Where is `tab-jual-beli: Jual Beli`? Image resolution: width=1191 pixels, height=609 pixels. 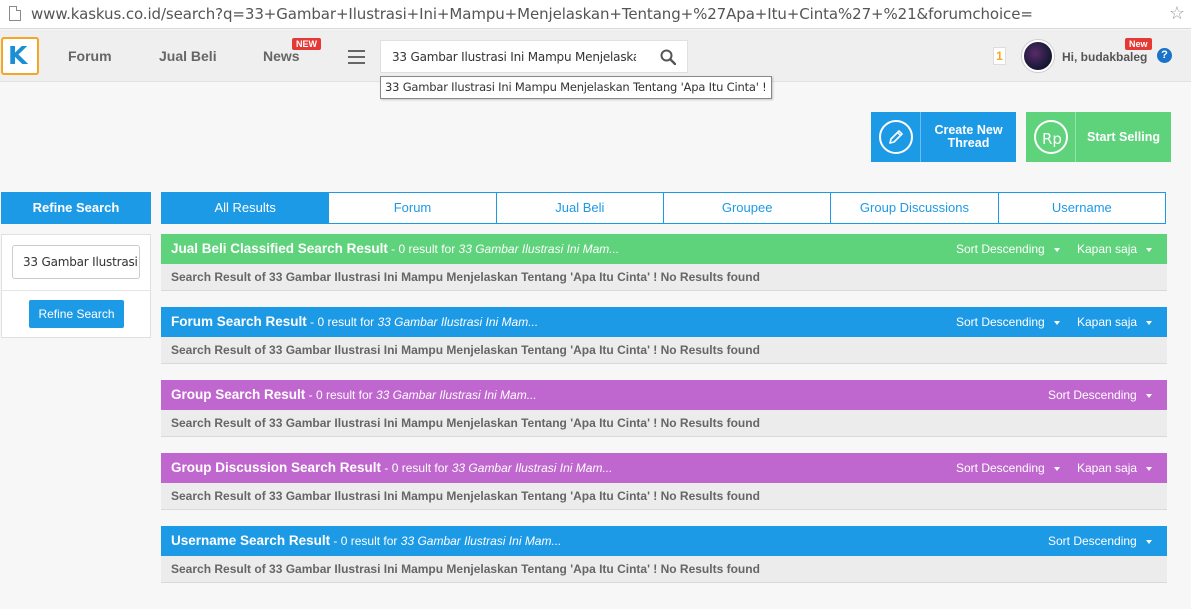
tab-jual-beli: Jual Beli is located at coordinates (579, 208).